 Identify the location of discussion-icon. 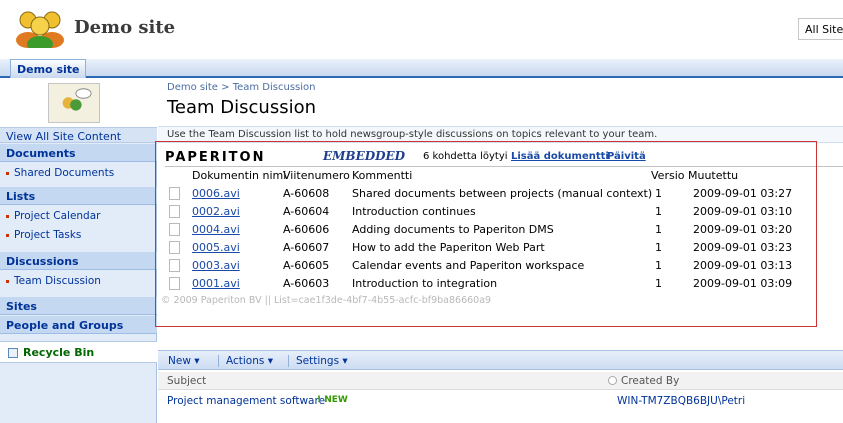
(74, 103).